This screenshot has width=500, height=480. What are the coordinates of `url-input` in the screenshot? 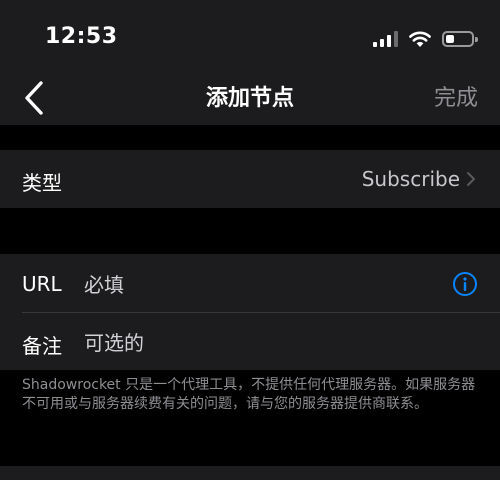 It's located at (249, 285).